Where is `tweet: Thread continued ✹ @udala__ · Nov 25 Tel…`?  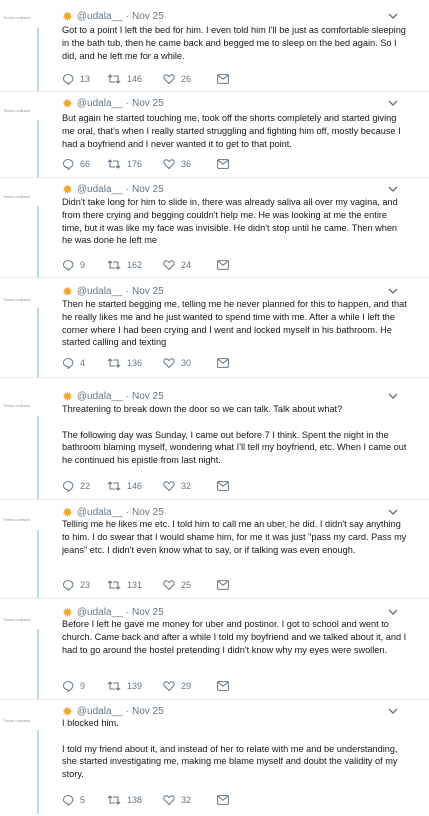 tweet: Thread continued ✹ @udala__ · Nov 25 Tel… is located at coordinates (214, 549).